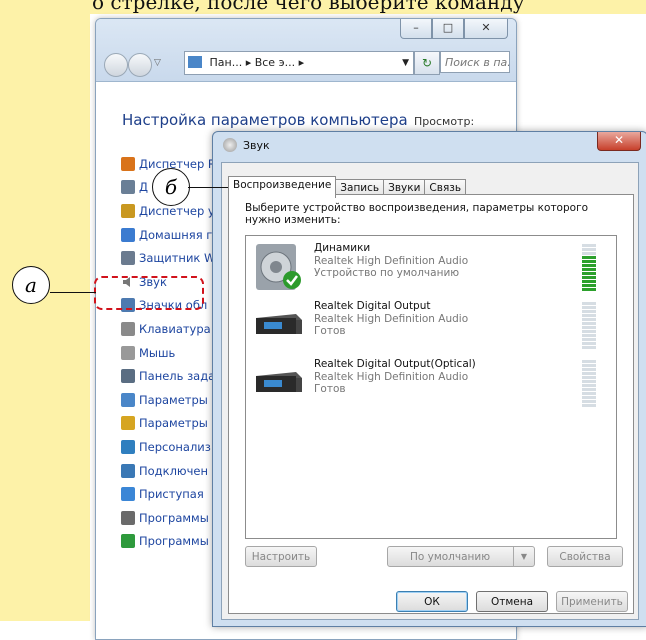  Describe the element at coordinates (45, 310) in the screenshot. I see `background-strip` at that location.